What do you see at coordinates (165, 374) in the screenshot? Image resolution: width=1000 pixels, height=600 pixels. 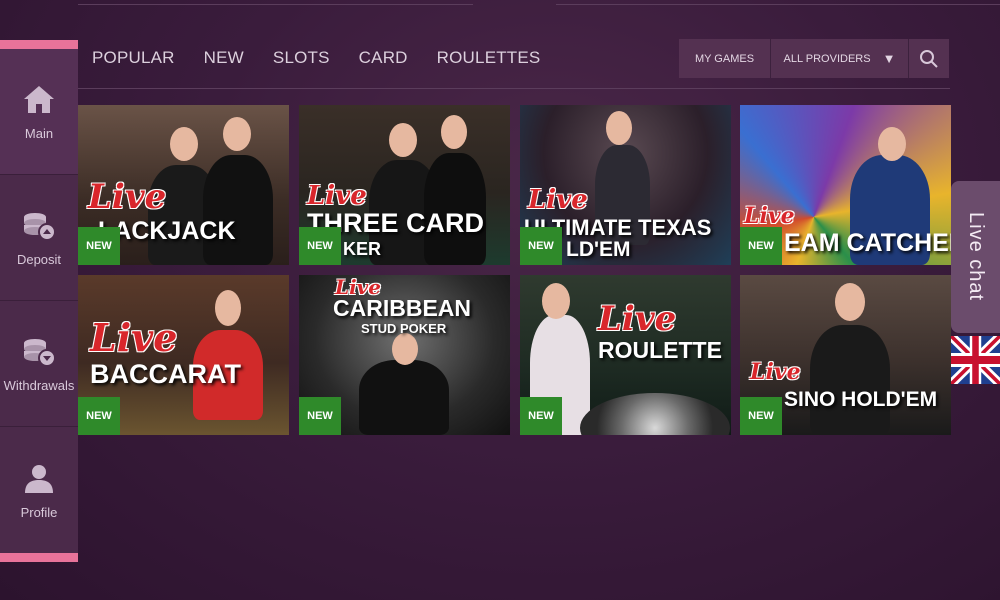 I see `game-title: BACCARAT` at bounding box center [165, 374].